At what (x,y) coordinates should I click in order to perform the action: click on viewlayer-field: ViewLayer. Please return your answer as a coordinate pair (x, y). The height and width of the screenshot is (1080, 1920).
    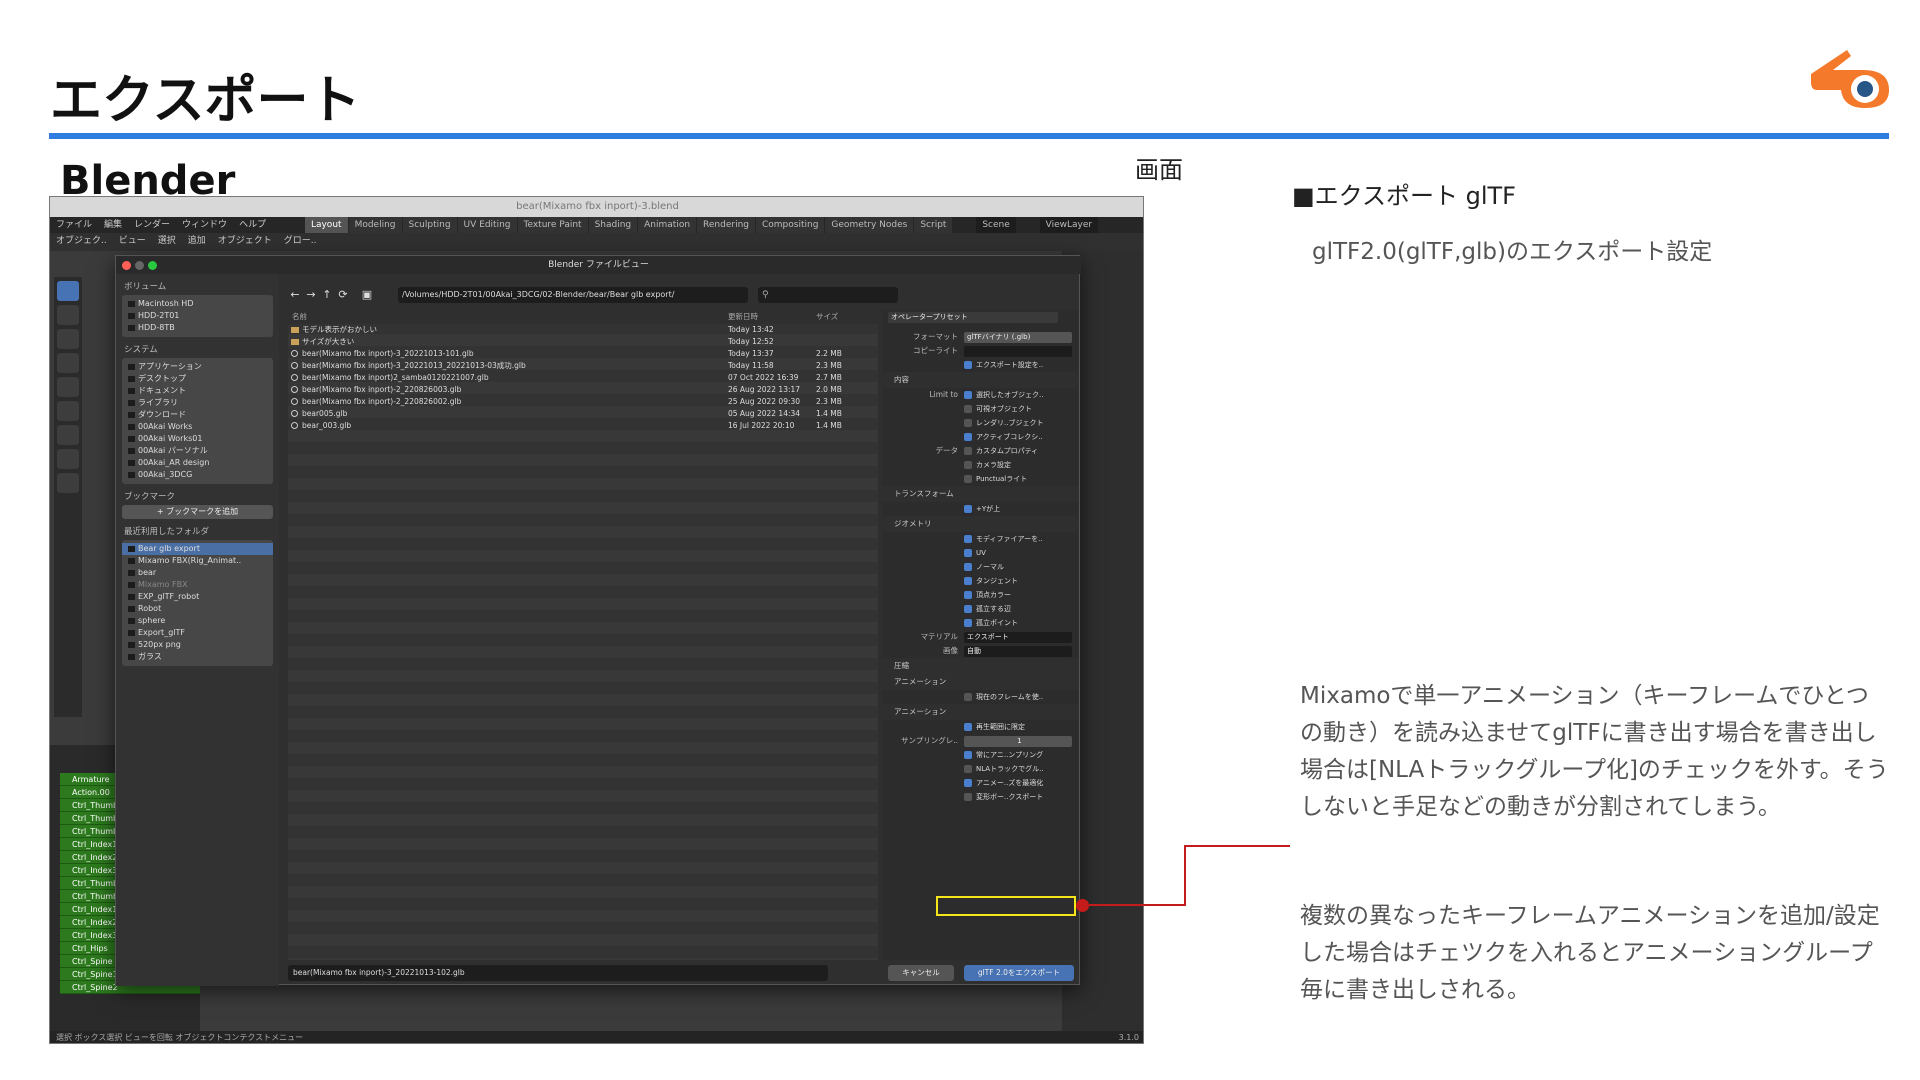
    Looking at the image, I should click on (1069, 225).